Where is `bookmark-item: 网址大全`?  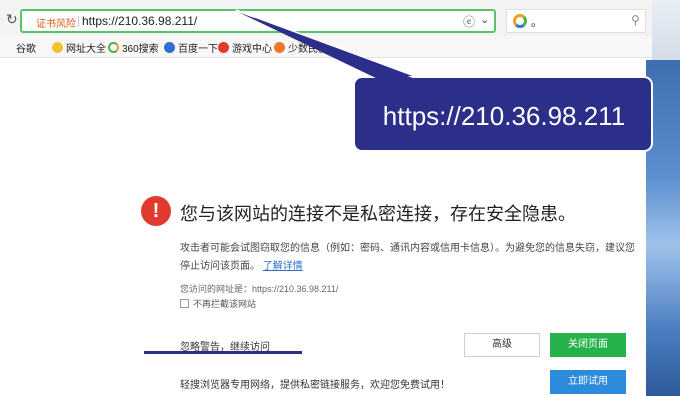 bookmark-item: 网址大全 is located at coordinates (79, 47).